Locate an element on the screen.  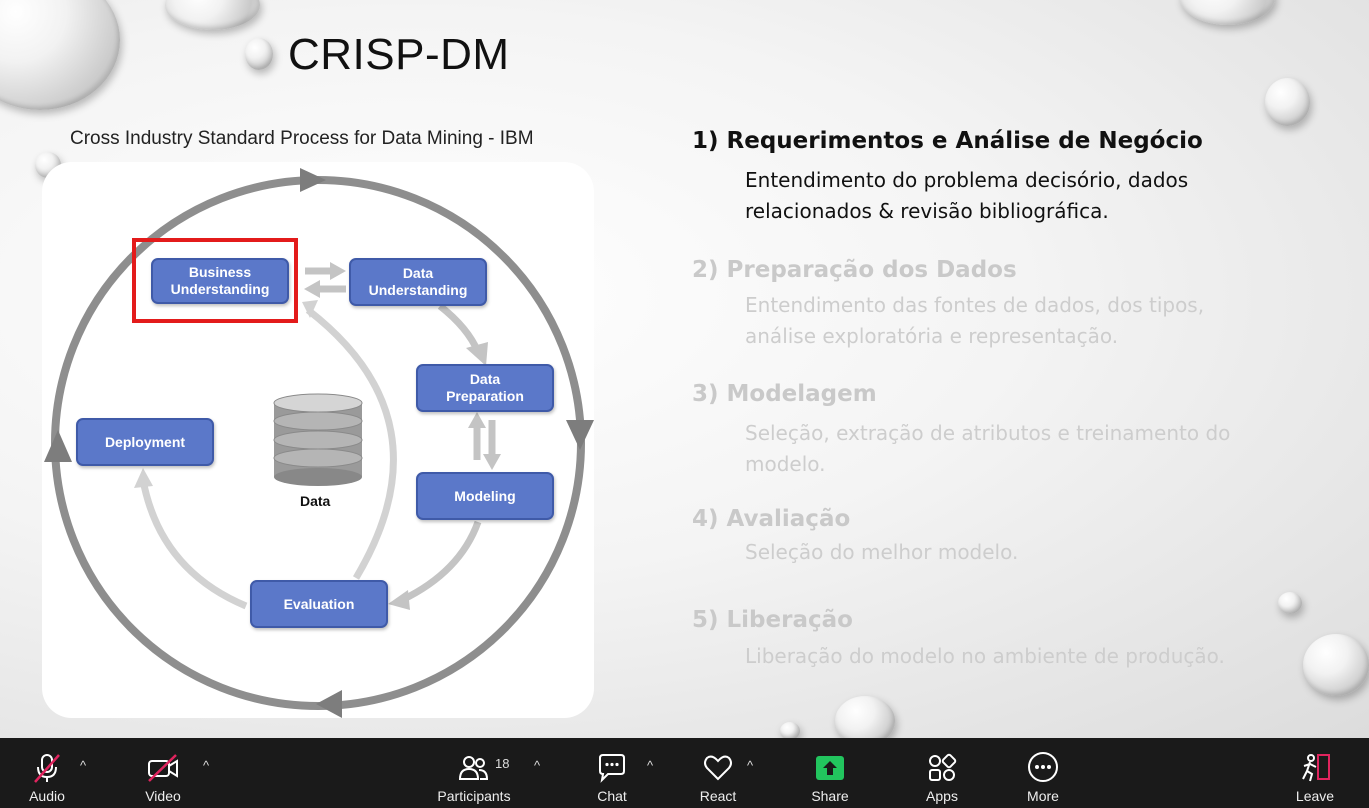
react-button: React is located at coordinates (718, 773).